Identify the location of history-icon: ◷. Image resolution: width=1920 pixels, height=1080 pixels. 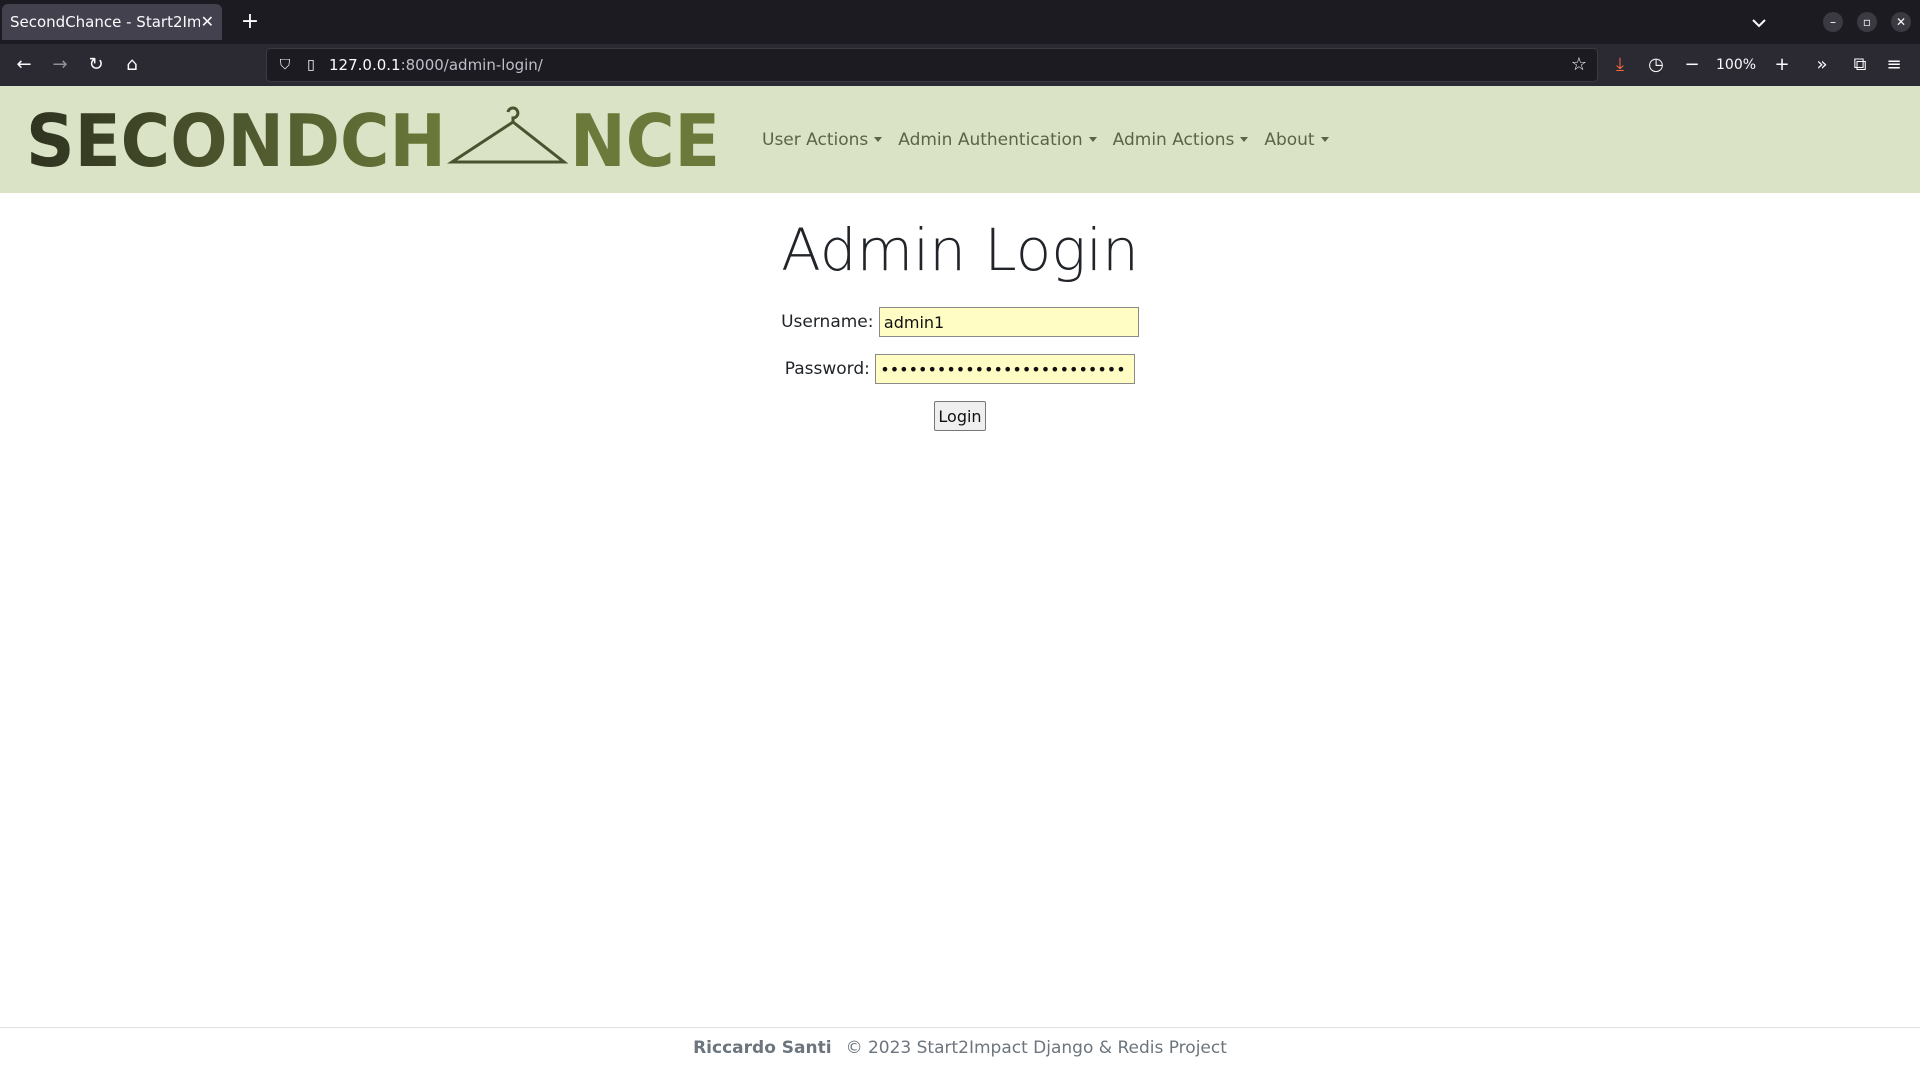
(1656, 65).